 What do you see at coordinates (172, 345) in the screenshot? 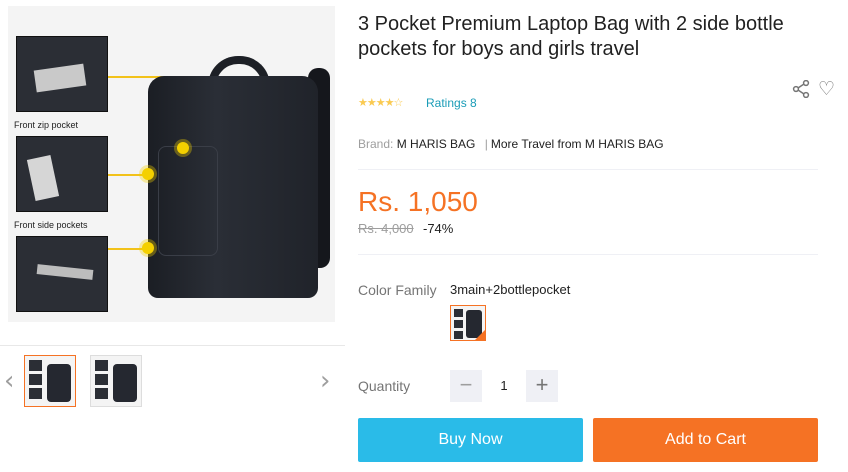
I see `gallery-divider` at bounding box center [172, 345].